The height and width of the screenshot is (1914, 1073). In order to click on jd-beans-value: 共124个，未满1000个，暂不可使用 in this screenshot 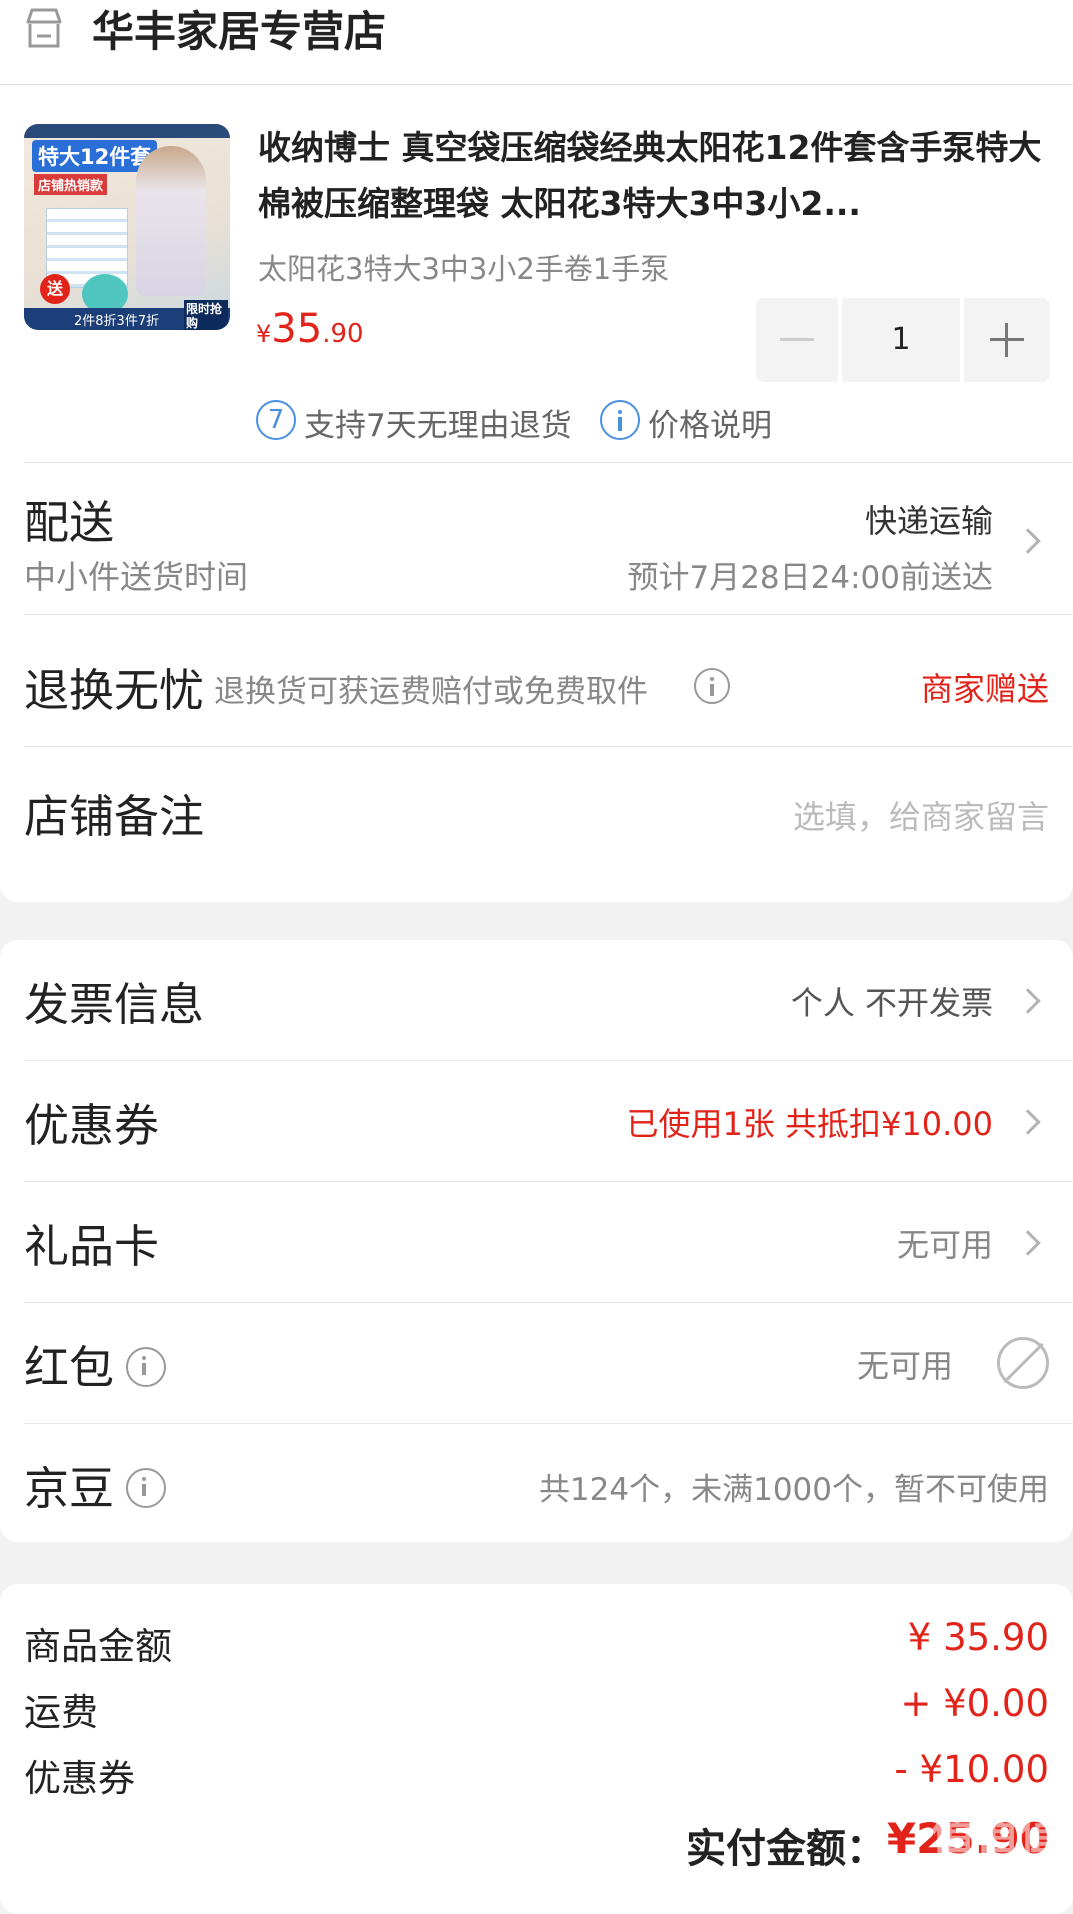, I will do `click(793, 1490)`.